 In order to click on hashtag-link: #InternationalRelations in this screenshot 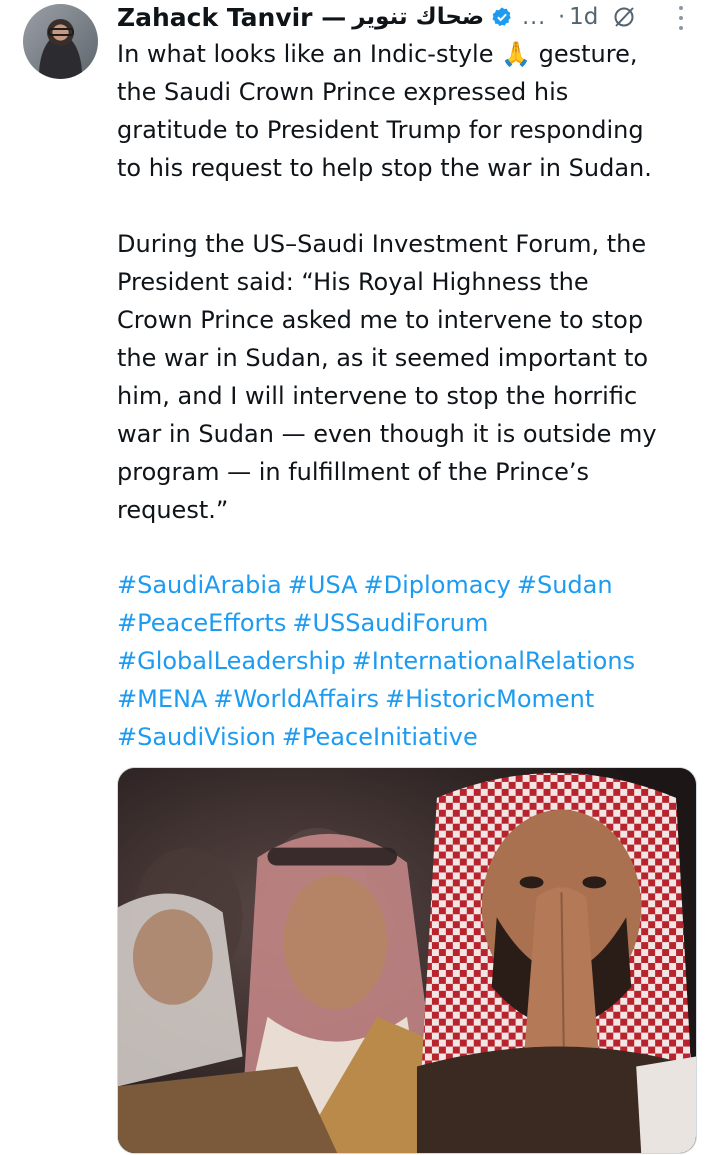, I will do `click(494, 661)`.